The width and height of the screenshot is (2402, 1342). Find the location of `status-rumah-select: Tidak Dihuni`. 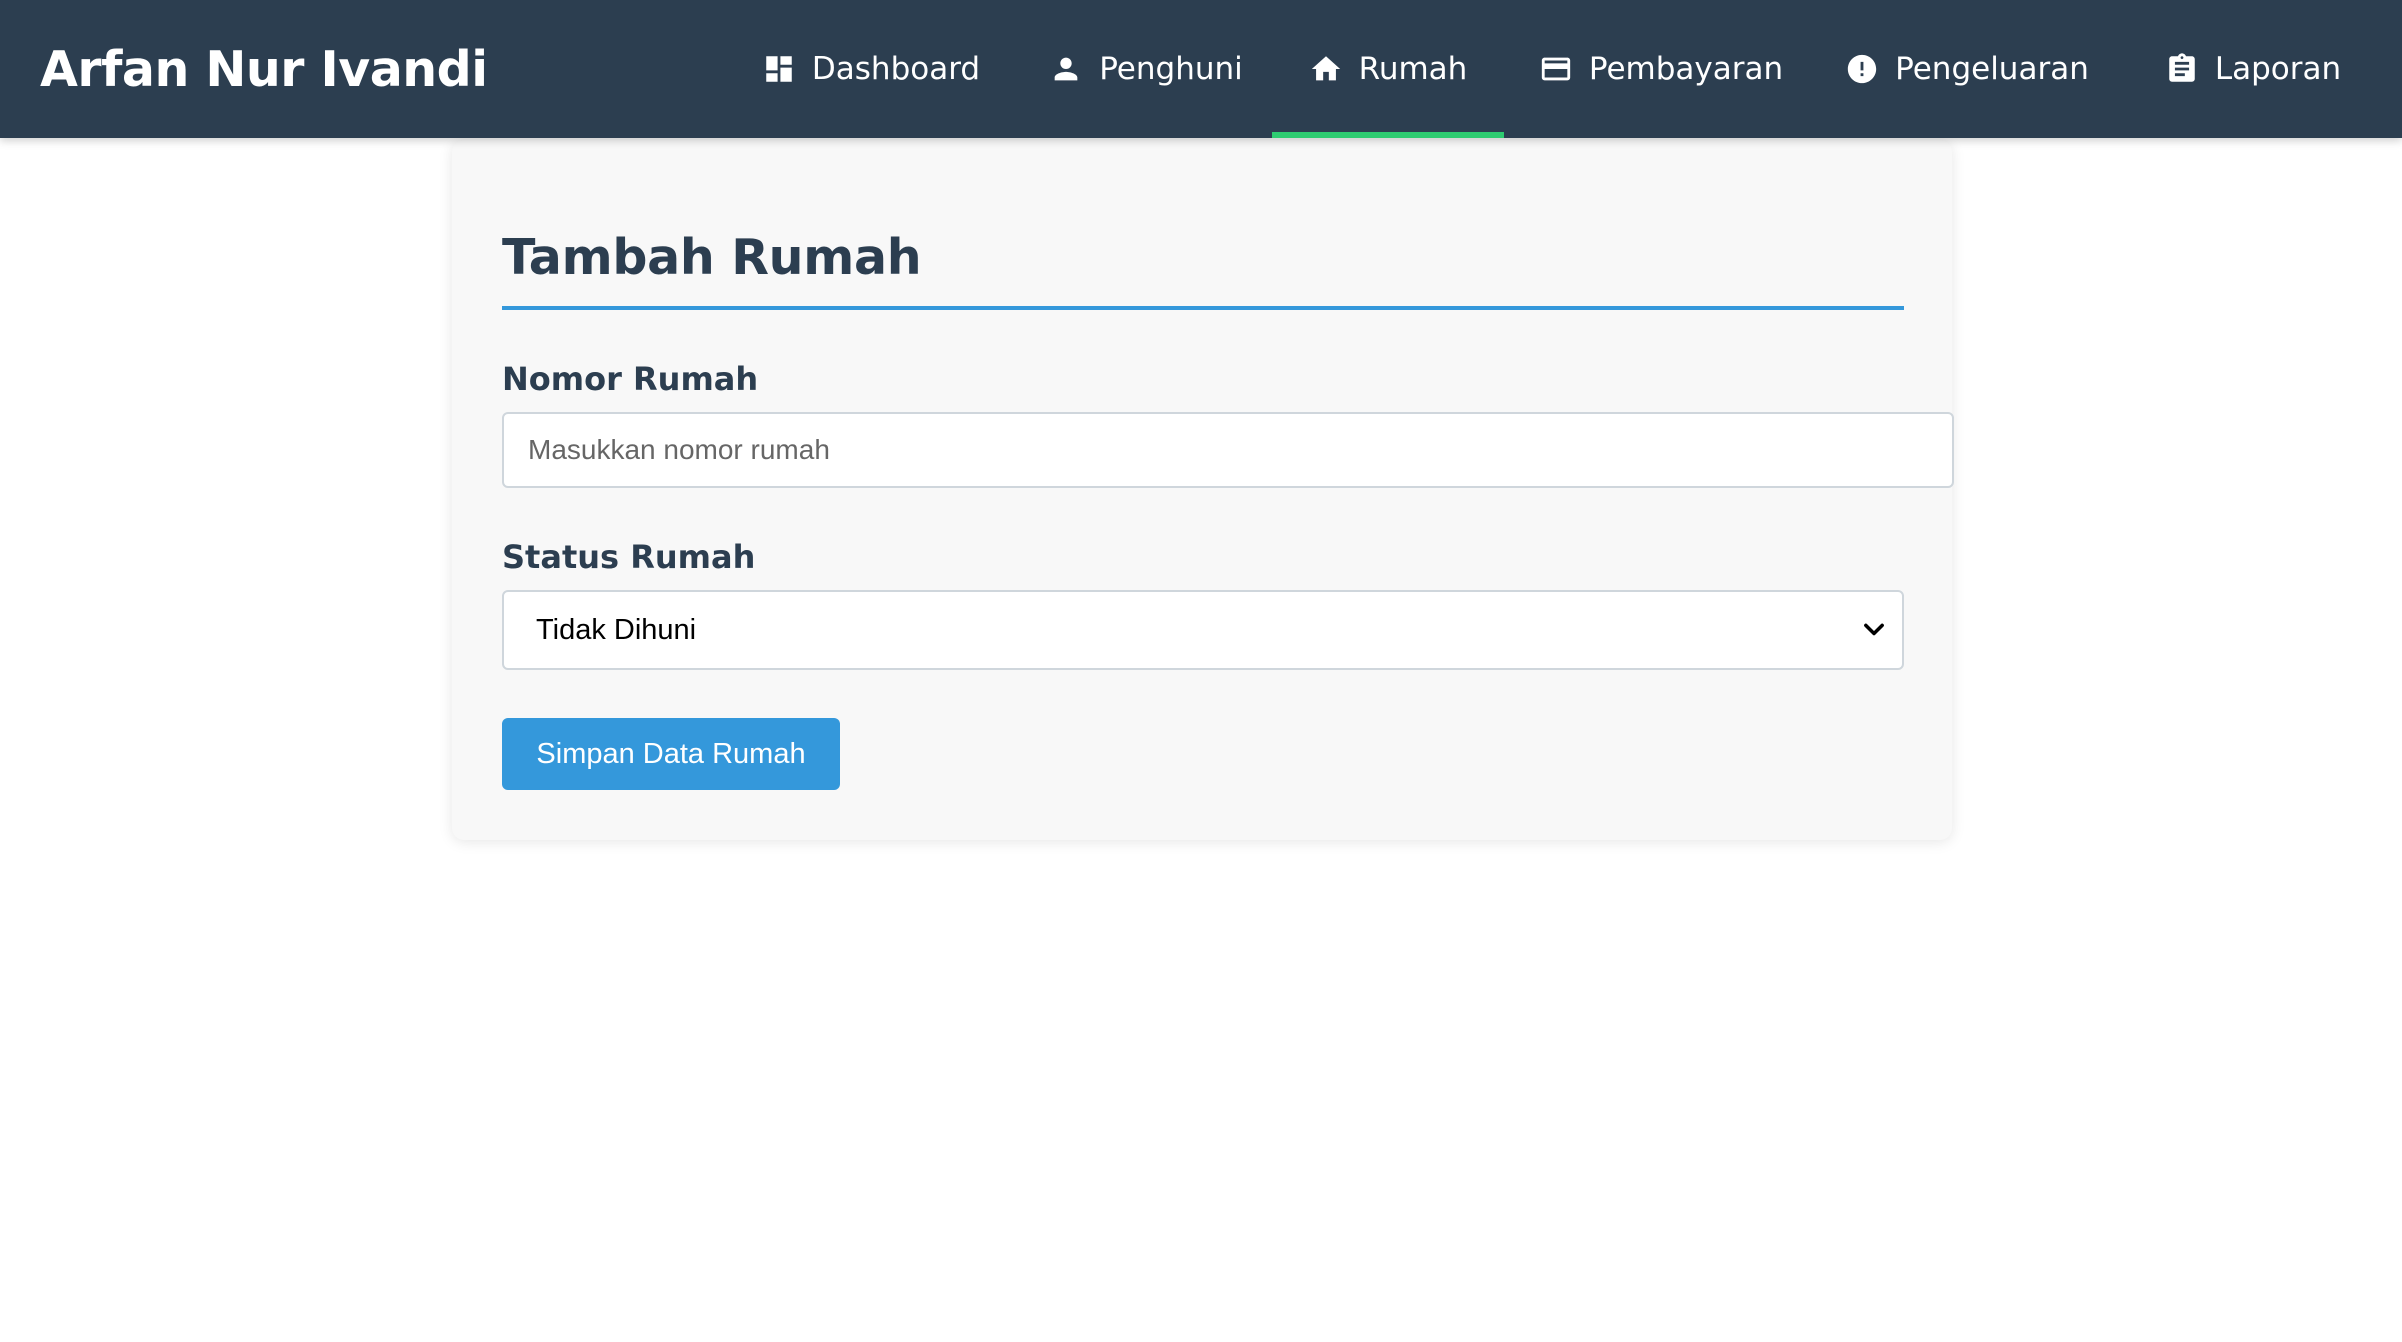

status-rumah-select: Tidak Dihuni is located at coordinates (1203, 630).